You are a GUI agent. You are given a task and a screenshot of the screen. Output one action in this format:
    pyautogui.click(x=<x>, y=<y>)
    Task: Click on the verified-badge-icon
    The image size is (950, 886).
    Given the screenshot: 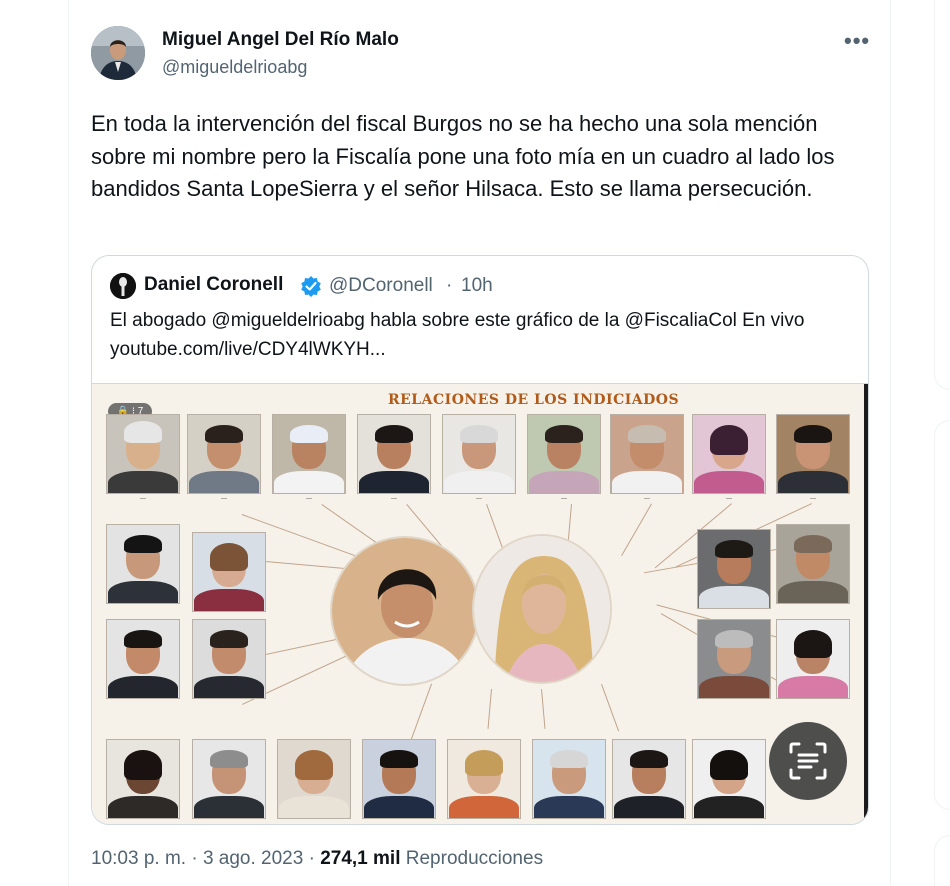 What is the action you would take?
    pyautogui.click(x=311, y=286)
    